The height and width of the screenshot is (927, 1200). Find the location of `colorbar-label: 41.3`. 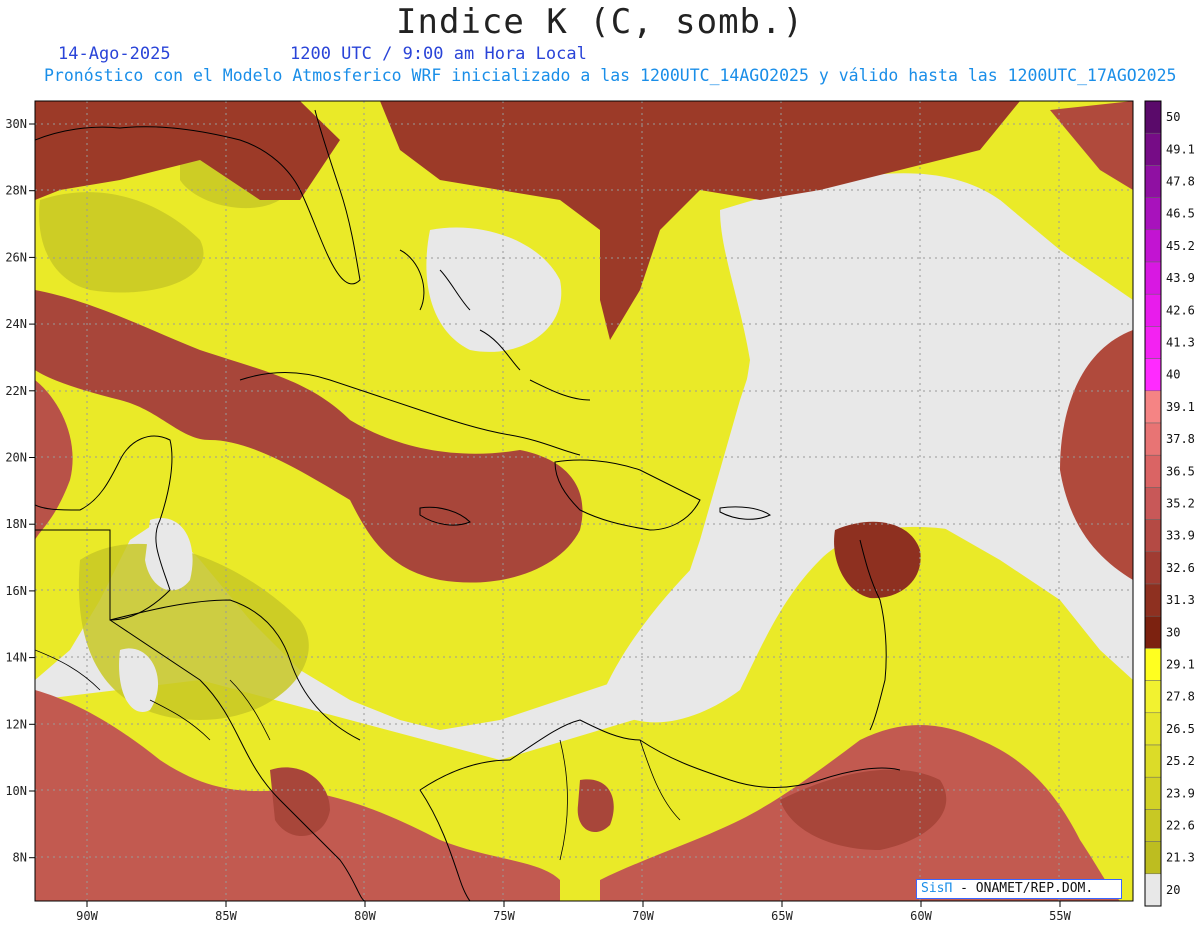

colorbar-label: 41.3 is located at coordinates (1180, 343).